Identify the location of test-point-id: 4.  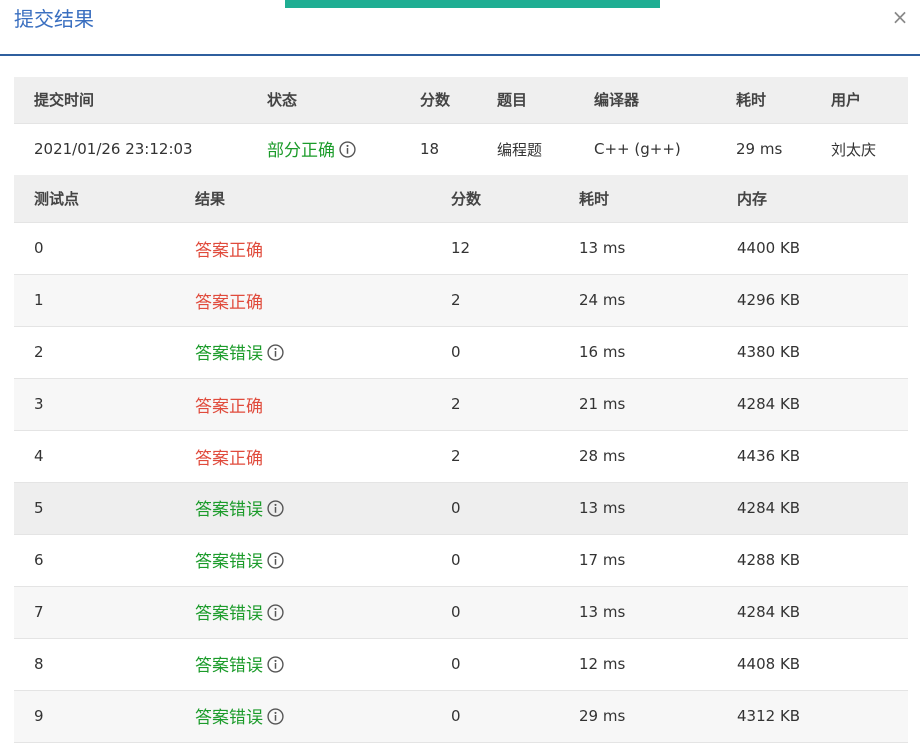
(39, 456).